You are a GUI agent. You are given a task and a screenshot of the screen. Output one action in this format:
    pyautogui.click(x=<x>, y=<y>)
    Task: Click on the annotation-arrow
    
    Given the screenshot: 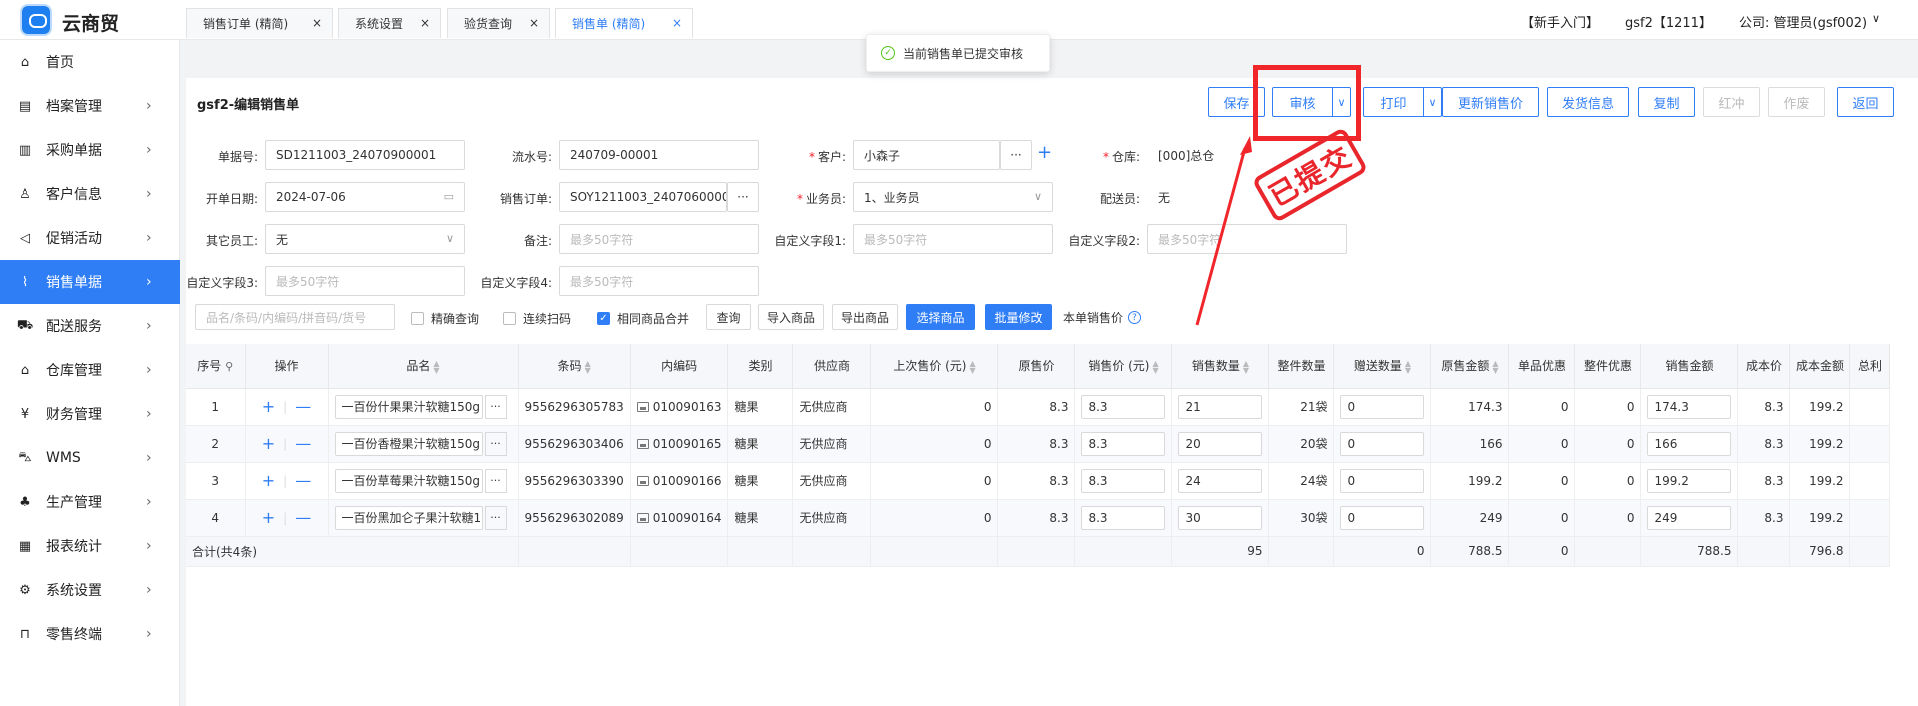 What is the action you would take?
    pyautogui.click(x=1223, y=231)
    